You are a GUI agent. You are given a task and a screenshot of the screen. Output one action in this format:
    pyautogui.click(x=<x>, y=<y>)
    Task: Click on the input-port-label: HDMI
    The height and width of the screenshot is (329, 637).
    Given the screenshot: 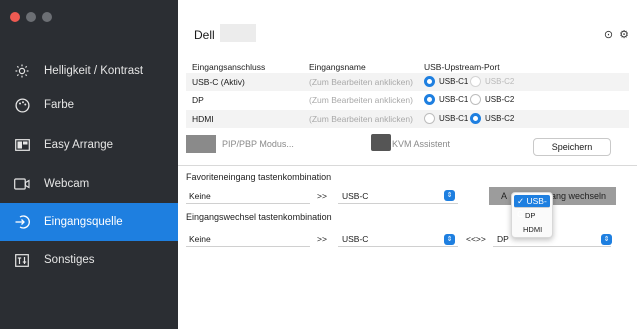 What is the action you would take?
    pyautogui.click(x=203, y=119)
    